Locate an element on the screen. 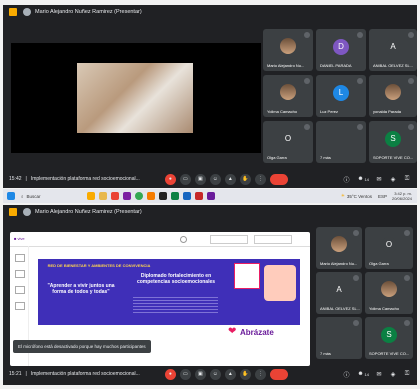 Image resolution: width=420 pixels, height=389 pixels. avatar: S is located at coordinates (393, 138).